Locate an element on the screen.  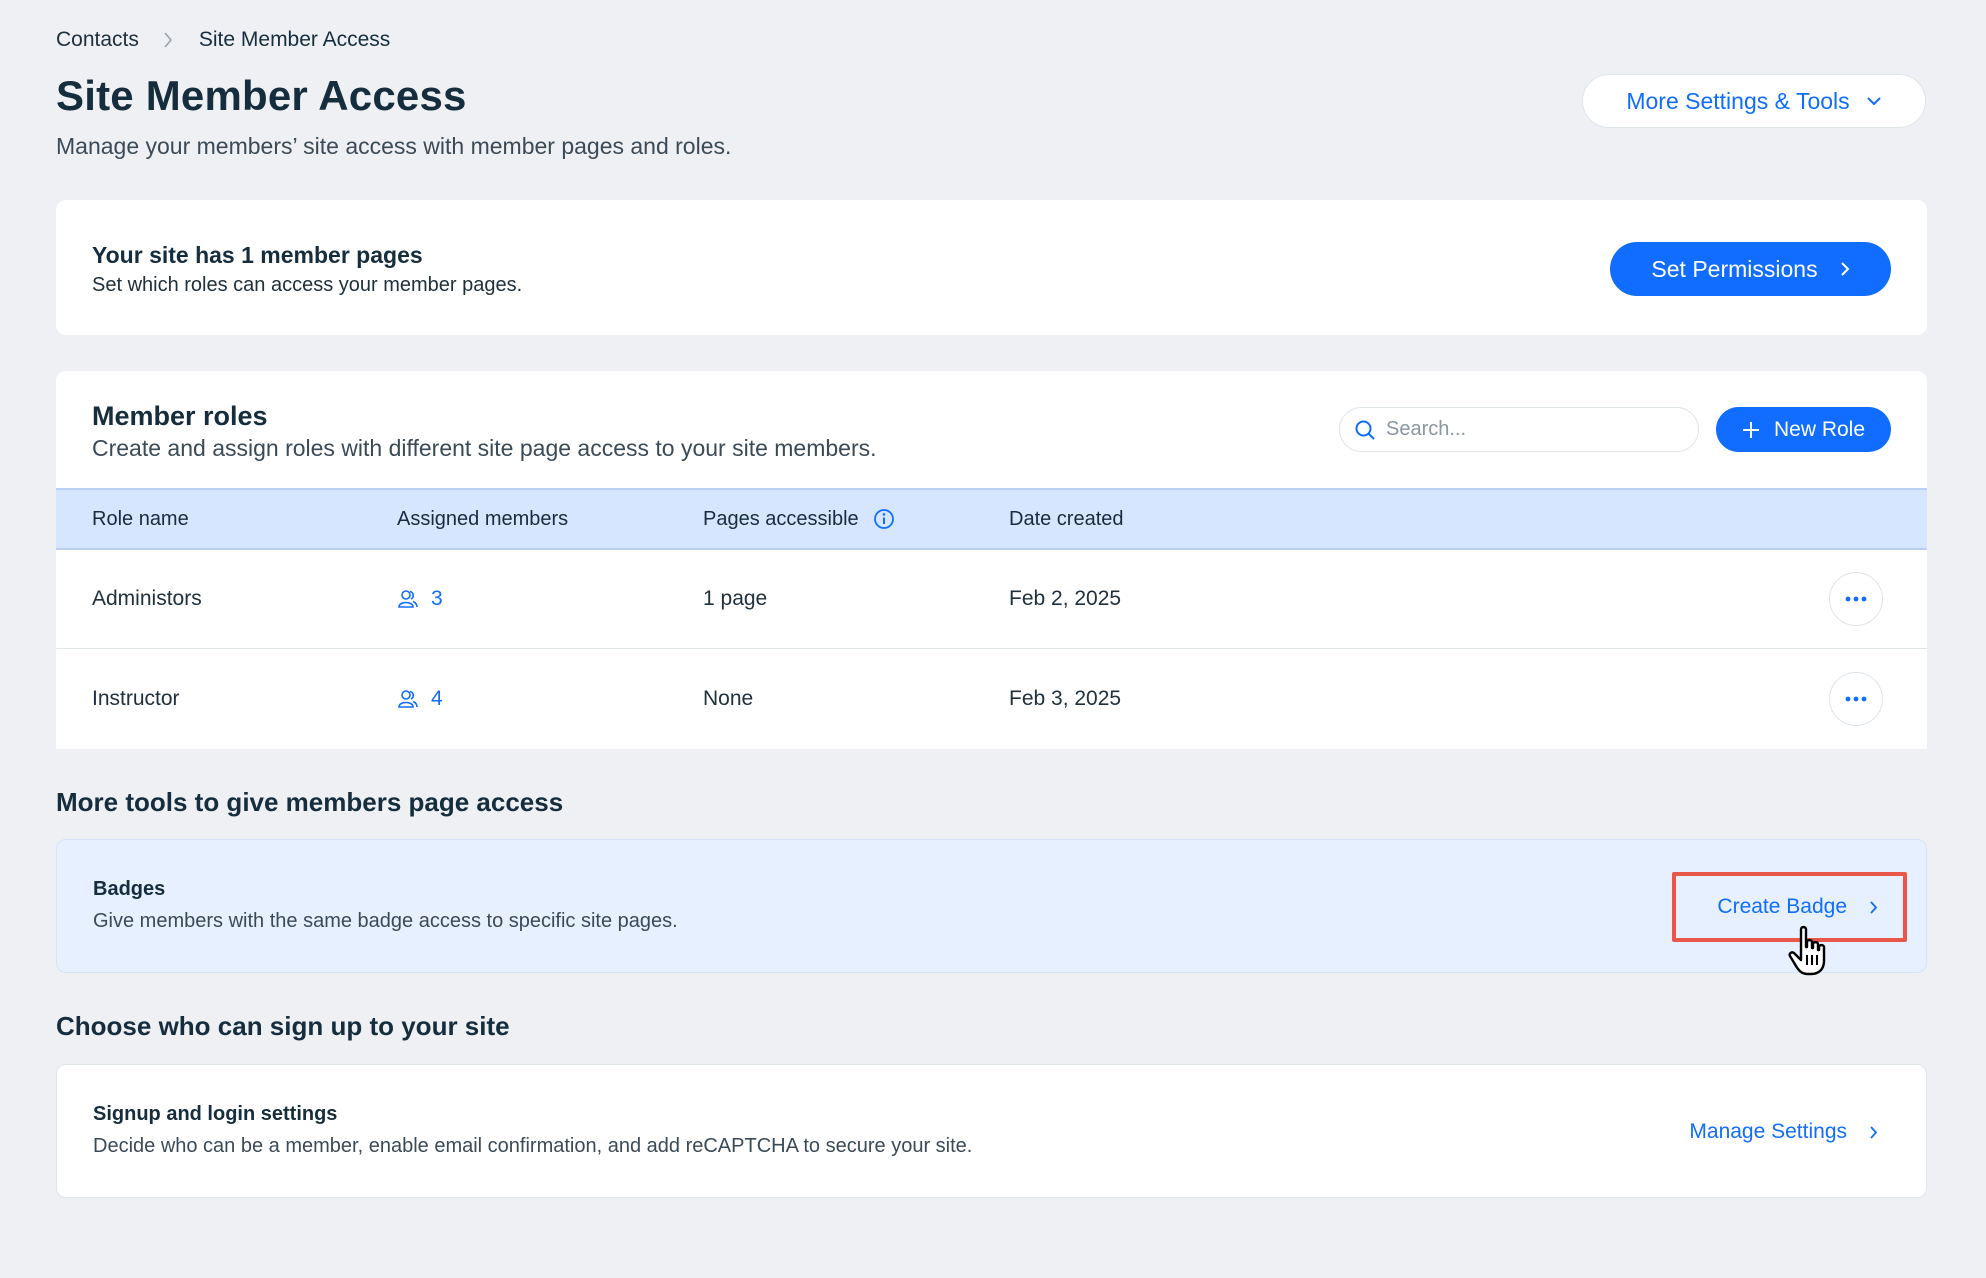
assigned-count: 3 is located at coordinates (437, 598).